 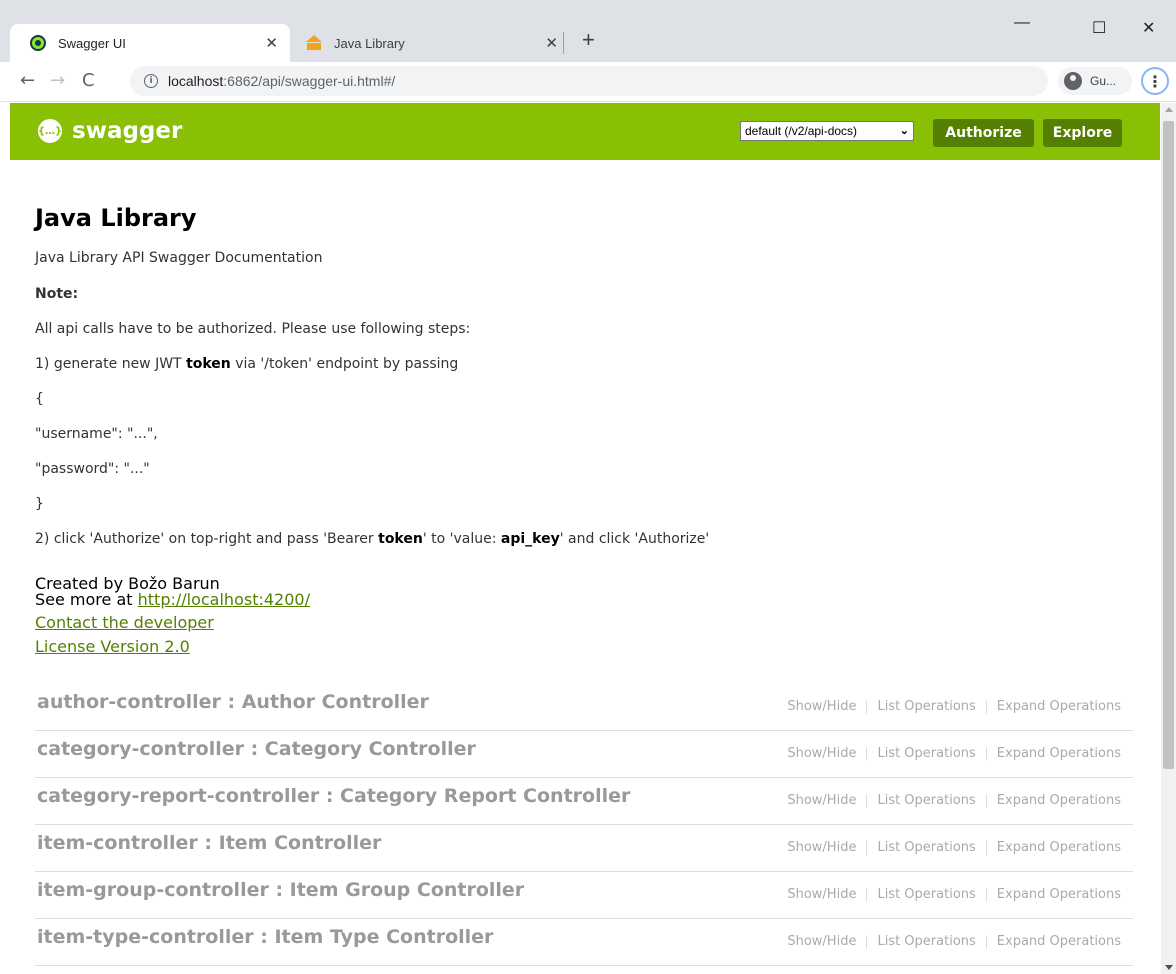 I want to click on url-path: :6862/api/swagger-ui.html#/, so click(x=309, y=81).